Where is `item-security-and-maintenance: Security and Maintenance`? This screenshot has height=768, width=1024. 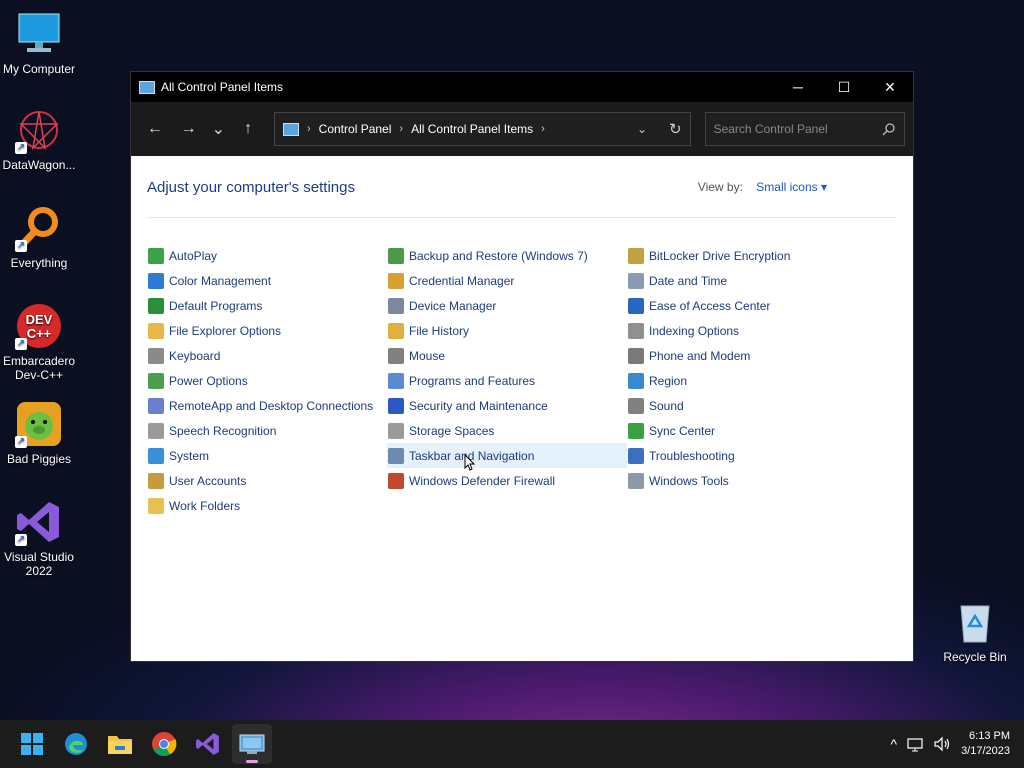
item-security-and-maintenance: Security and Maintenance is located at coordinates (507, 405).